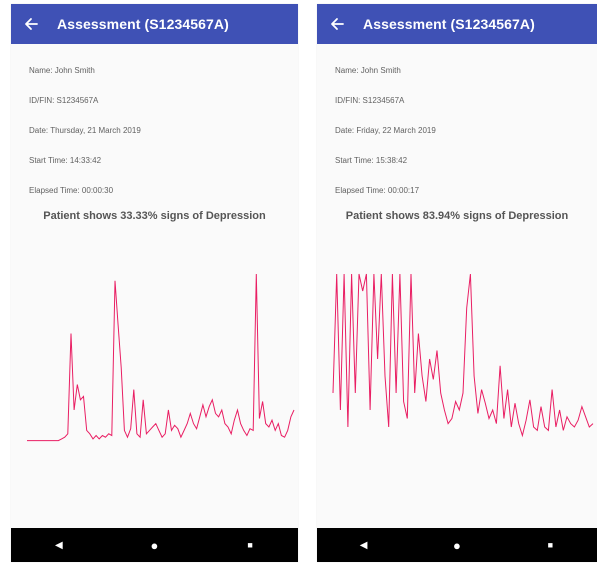 Image resolution: width=597 pixels, height=565 pixels. I want to click on elapsed-time: Elapsed Time: 00:00:30, so click(71, 190).